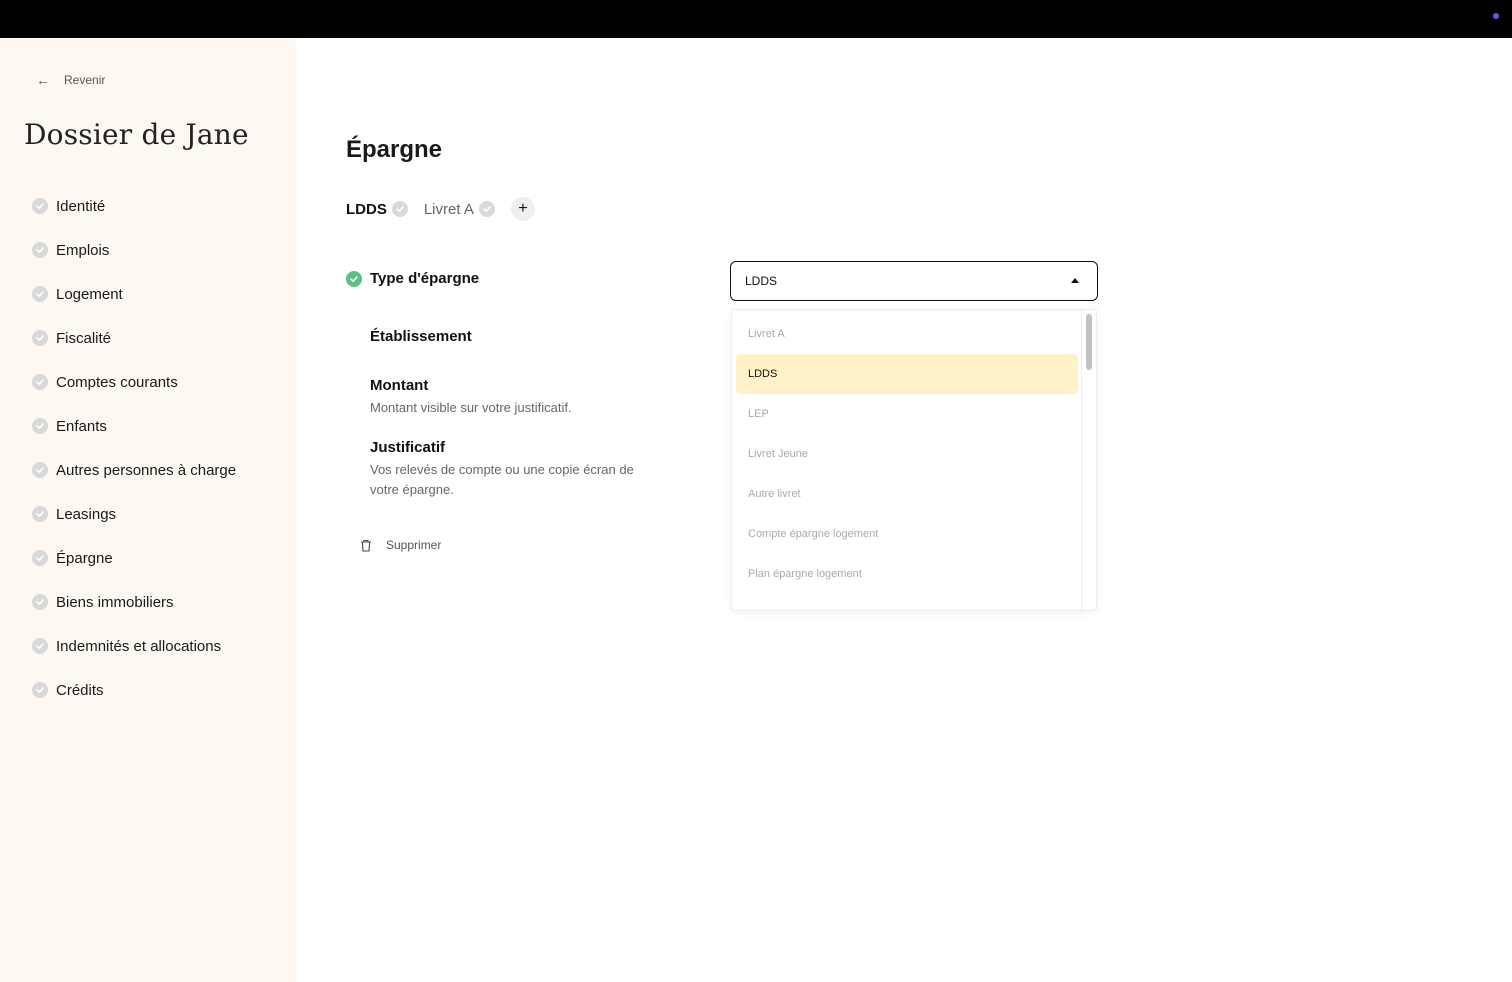  I want to click on tab-livret-a: Livret A, so click(459, 209).